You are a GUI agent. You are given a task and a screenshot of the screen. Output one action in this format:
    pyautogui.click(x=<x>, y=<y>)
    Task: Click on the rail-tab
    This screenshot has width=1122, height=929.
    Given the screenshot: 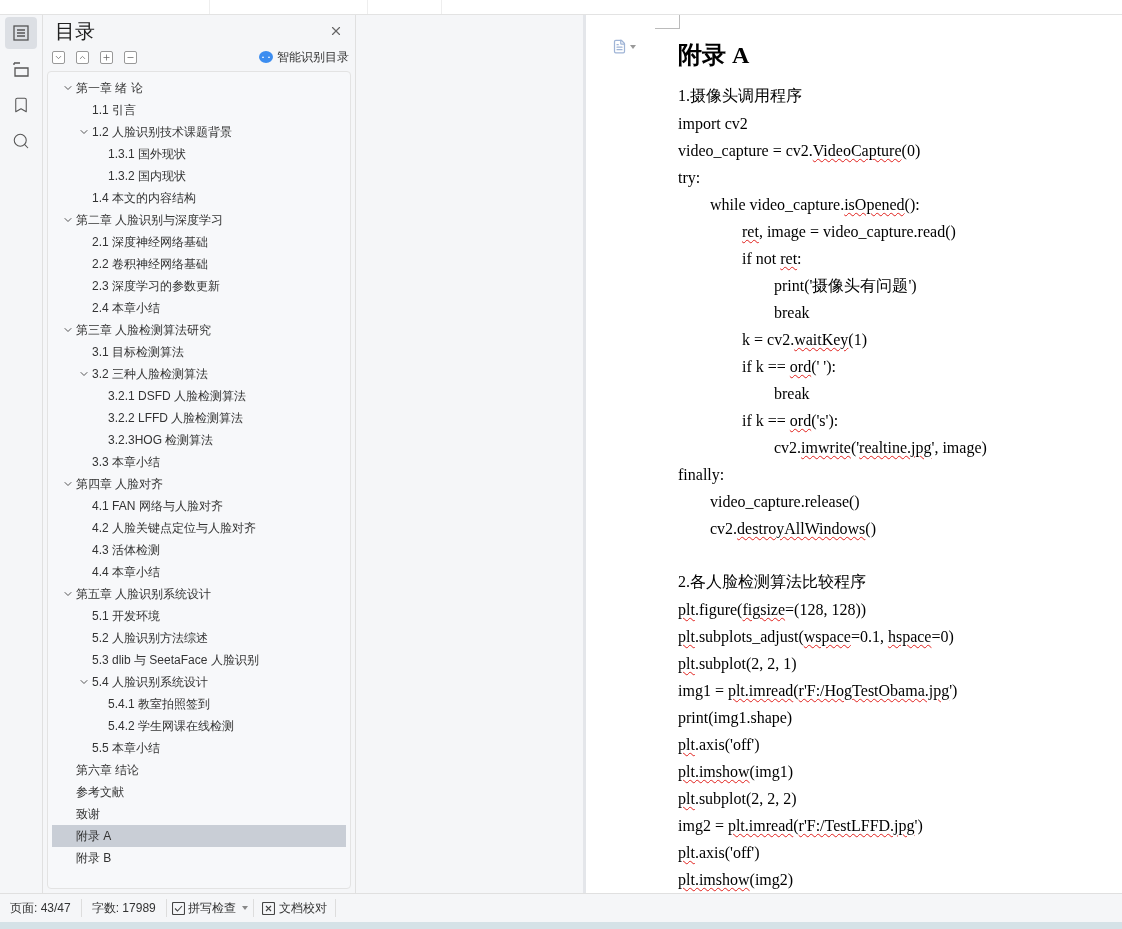 What is the action you would take?
    pyautogui.click(x=21, y=33)
    